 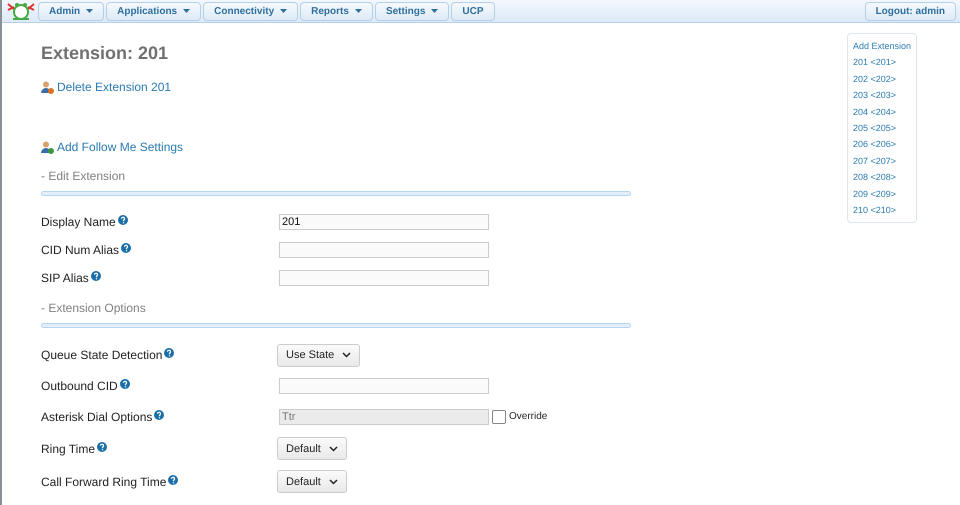 What do you see at coordinates (882, 79) in the screenshot?
I see `extension-link: 202 <202>` at bounding box center [882, 79].